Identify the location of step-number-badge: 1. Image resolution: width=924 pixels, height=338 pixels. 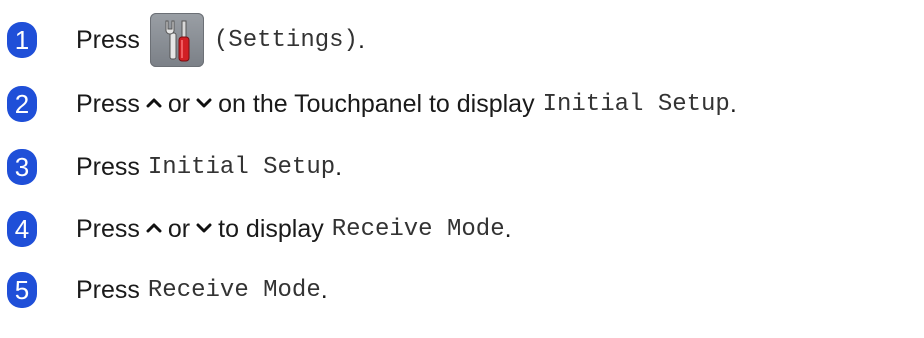
(22, 40).